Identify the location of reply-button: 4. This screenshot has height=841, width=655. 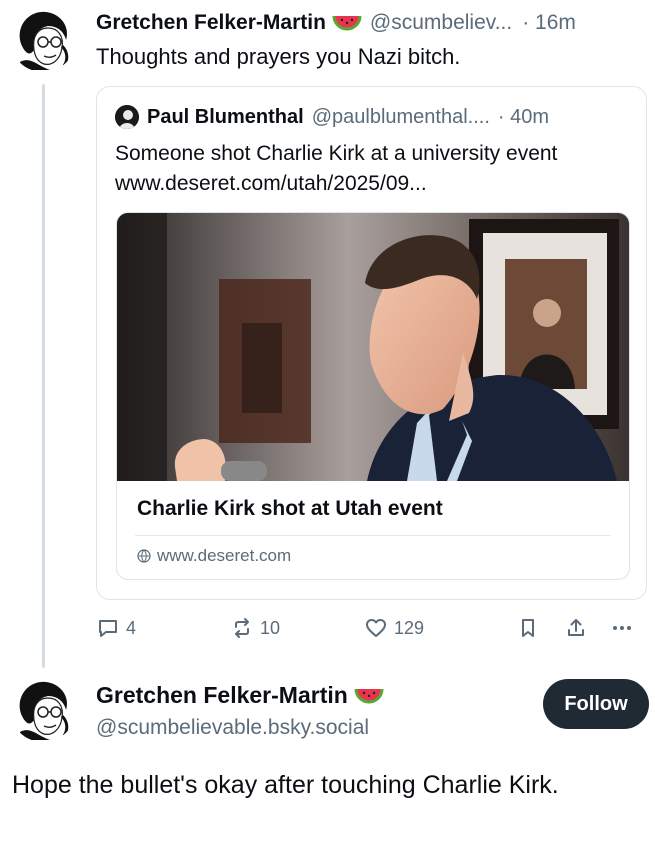
(116, 628).